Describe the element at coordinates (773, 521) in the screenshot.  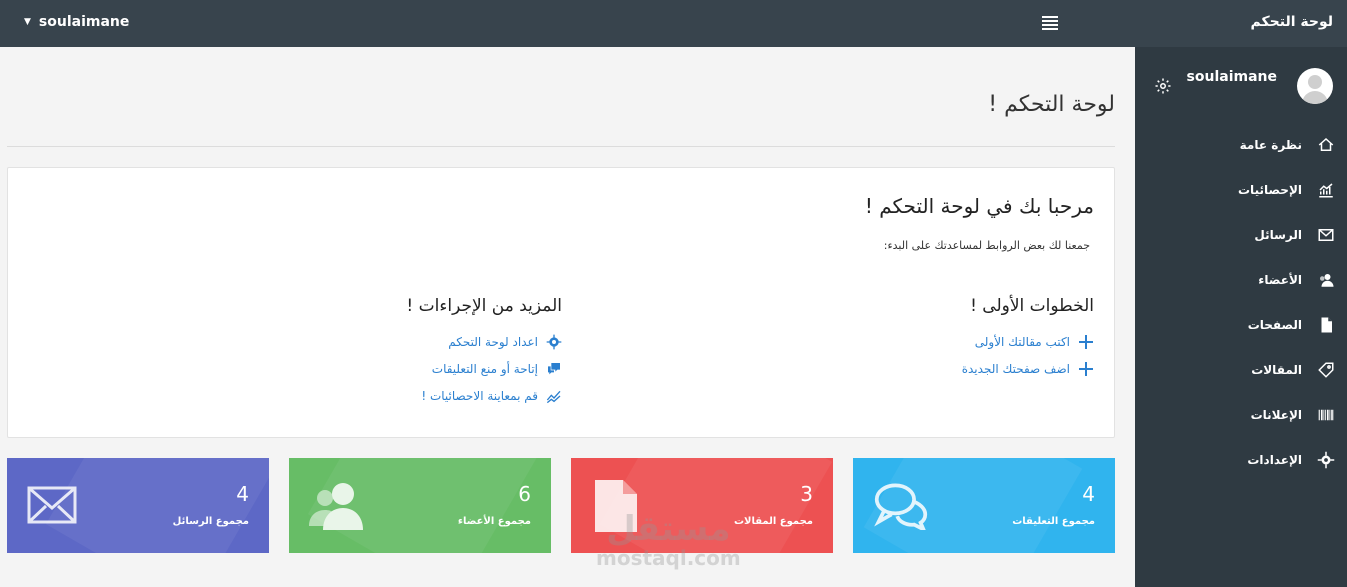
I see `stat-label: مجموع المقالات` at that location.